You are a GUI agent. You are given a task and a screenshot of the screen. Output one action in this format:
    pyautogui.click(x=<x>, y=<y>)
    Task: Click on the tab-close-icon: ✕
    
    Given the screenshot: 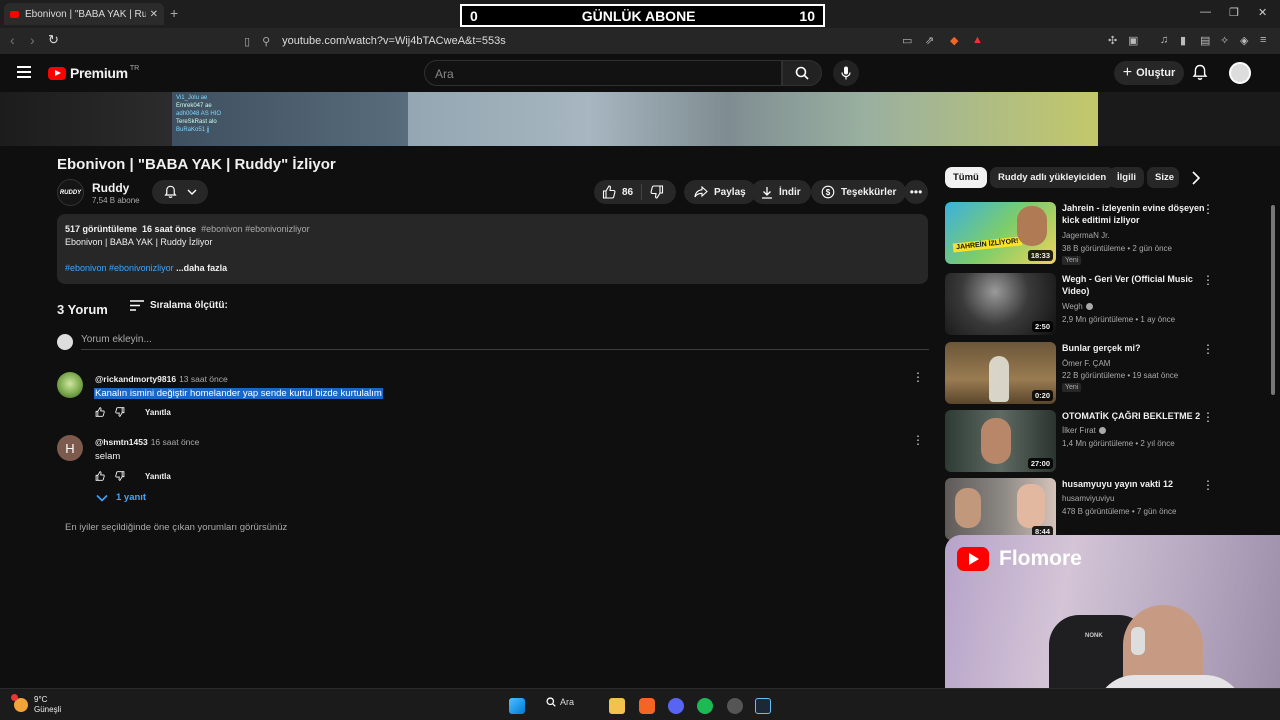 What is the action you would take?
    pyautogui.click(x=154, y=14)
    